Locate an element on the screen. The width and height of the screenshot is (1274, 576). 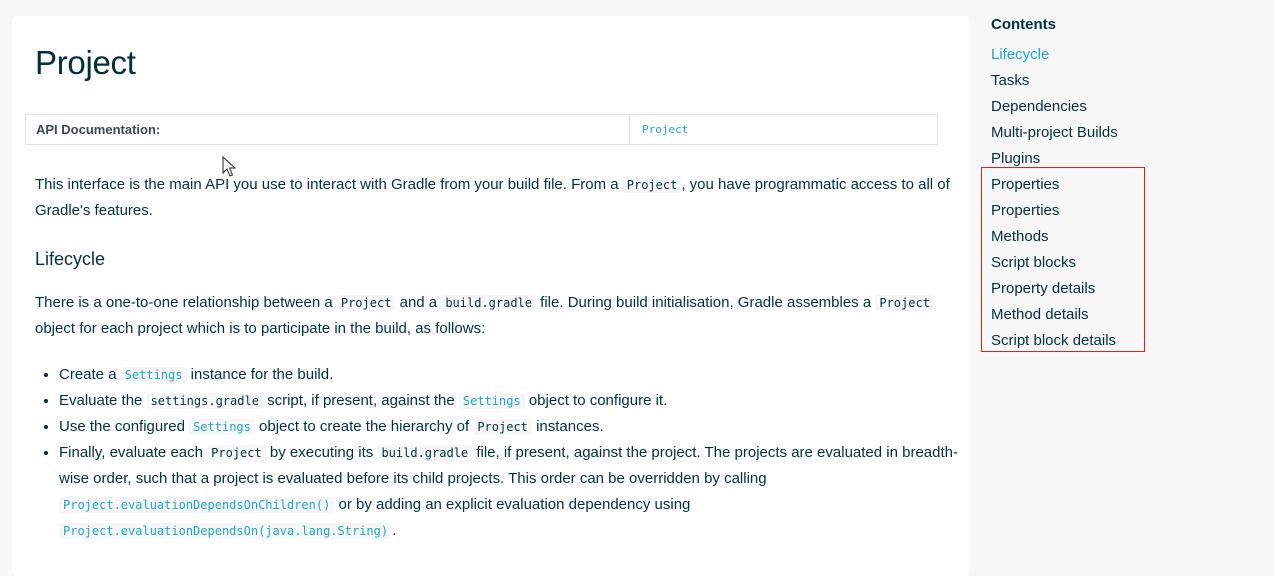
inline-code: settings.gradle is located at coordinates (204, 401).